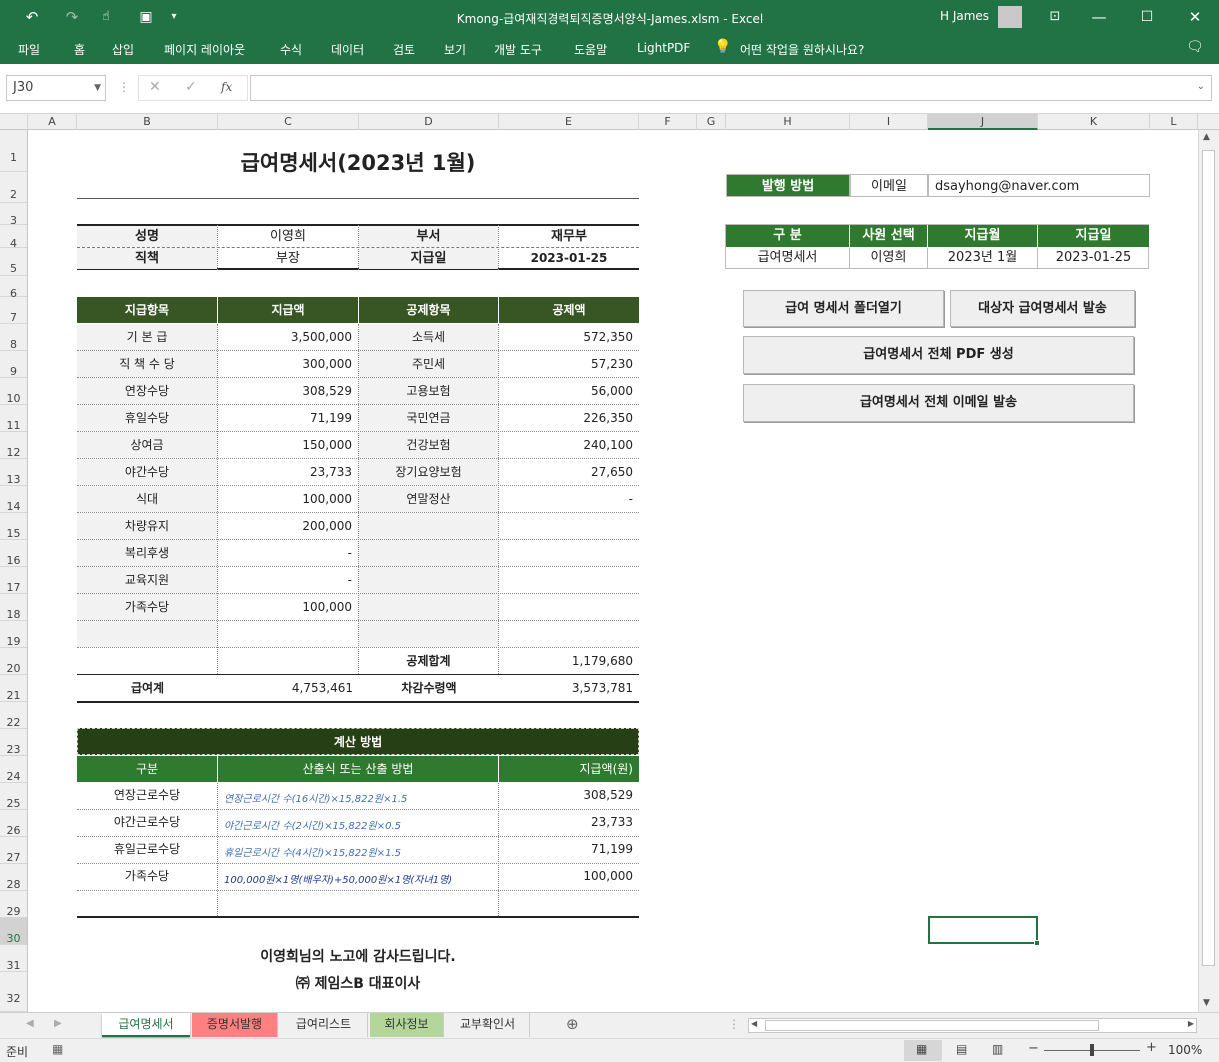  Describe the element at coordinates (191, 87) in the screenshot. I see `enter-icon: ✓` at that location.